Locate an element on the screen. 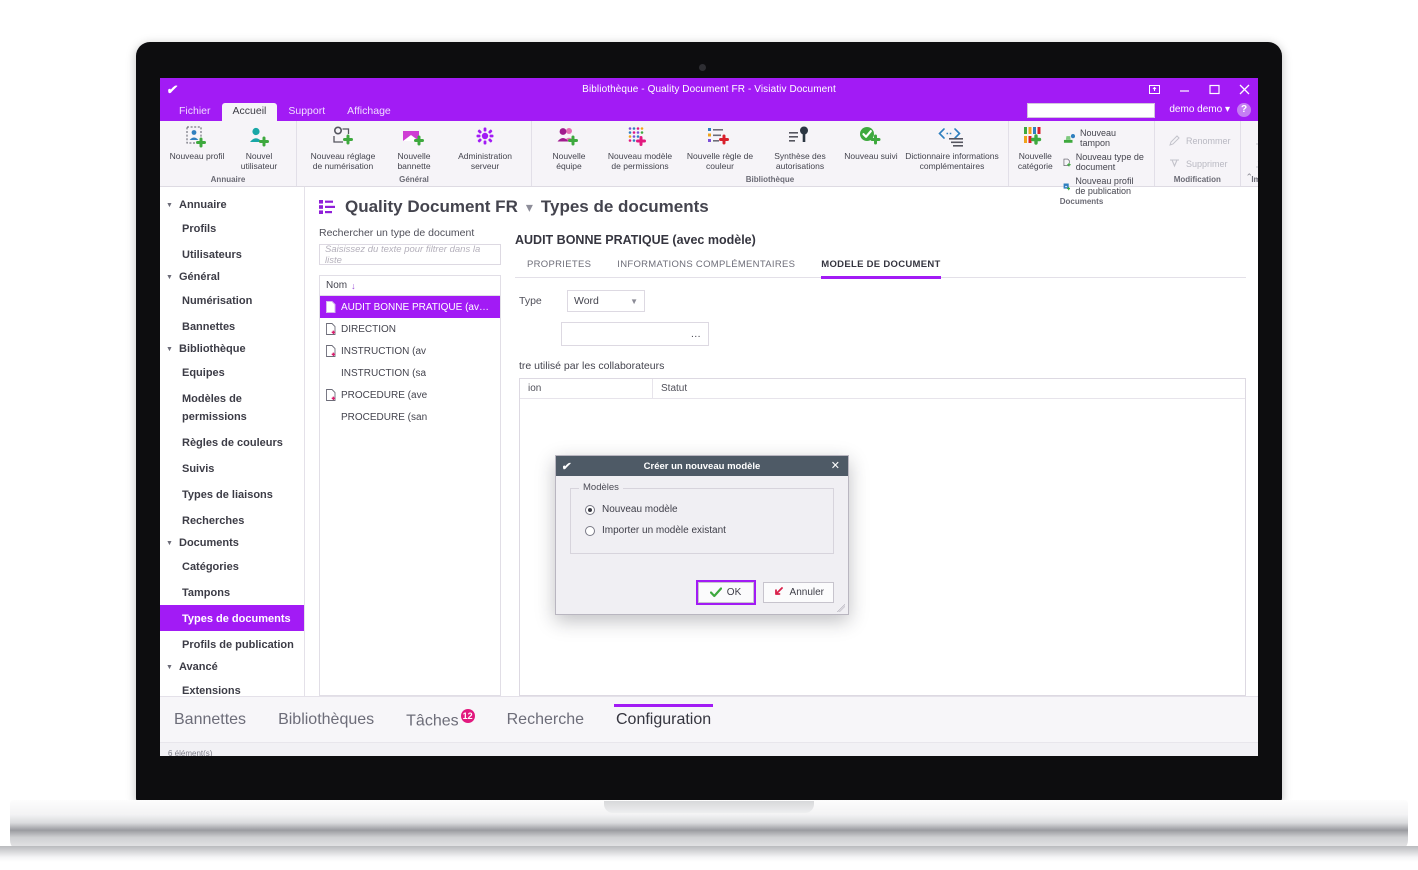 This screenshot has height=870, width=1418. new-category-label: Nouvelle catégorie is located at coordinates (1035, 161).